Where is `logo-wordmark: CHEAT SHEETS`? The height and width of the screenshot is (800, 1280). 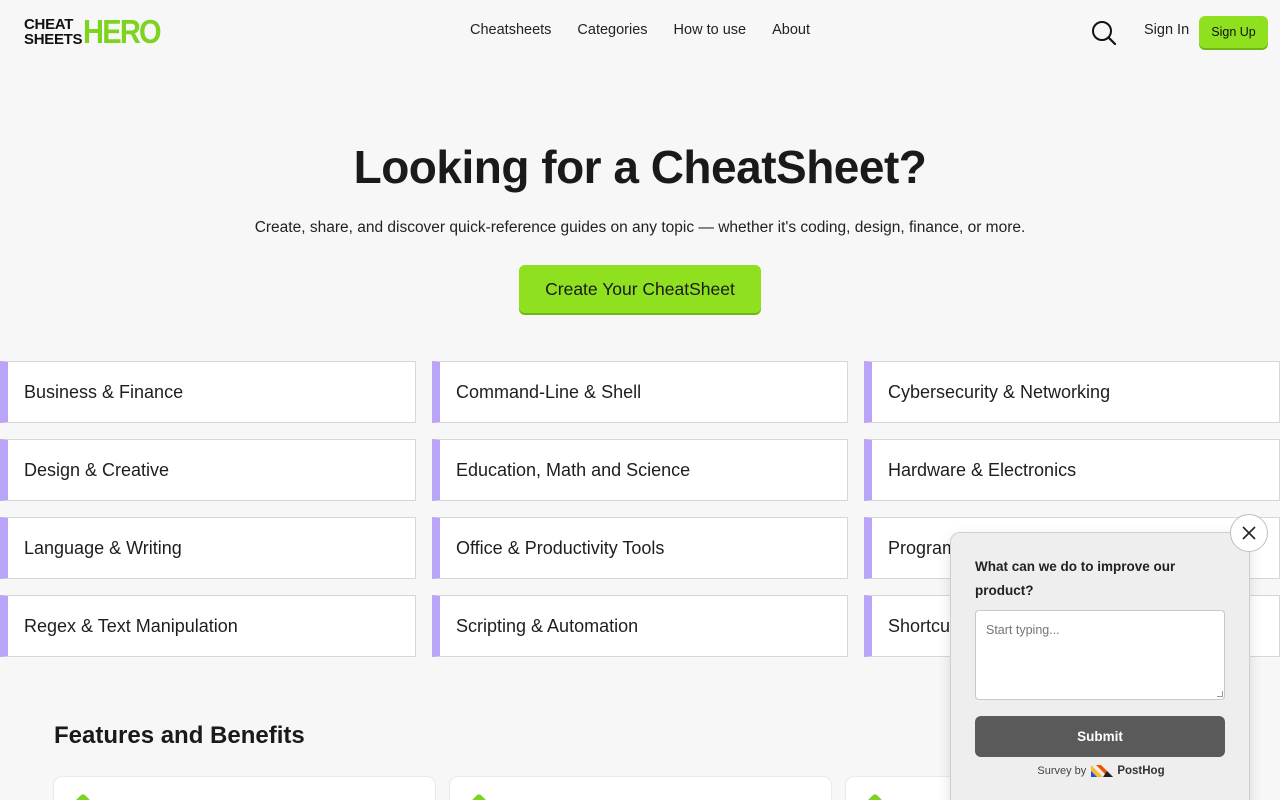 logo-wordmark: CHEAT SHEETS is located at coordinates (53, 32).